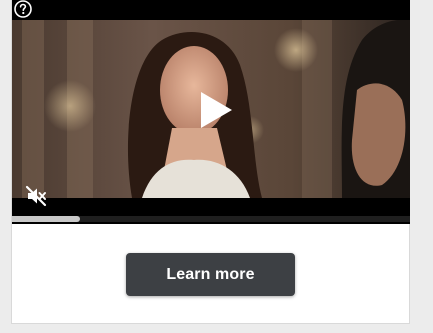 The height and width of the screenshot is (333, 433). I want to click on learn-more-button: Learn more, so click(210, 274).